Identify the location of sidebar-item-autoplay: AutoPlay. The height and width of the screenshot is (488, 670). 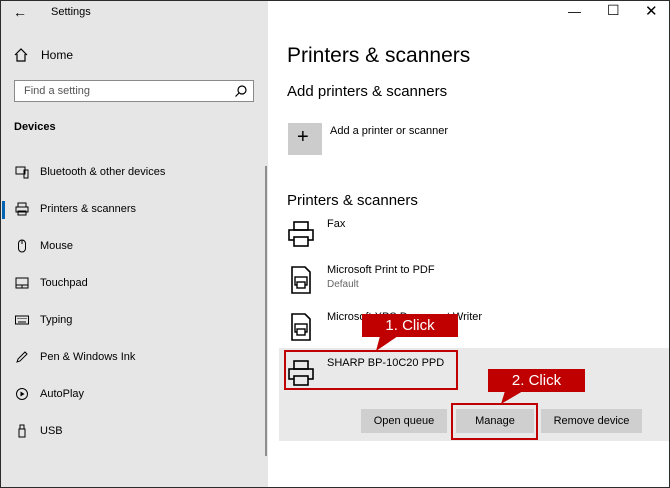
(131, 395).